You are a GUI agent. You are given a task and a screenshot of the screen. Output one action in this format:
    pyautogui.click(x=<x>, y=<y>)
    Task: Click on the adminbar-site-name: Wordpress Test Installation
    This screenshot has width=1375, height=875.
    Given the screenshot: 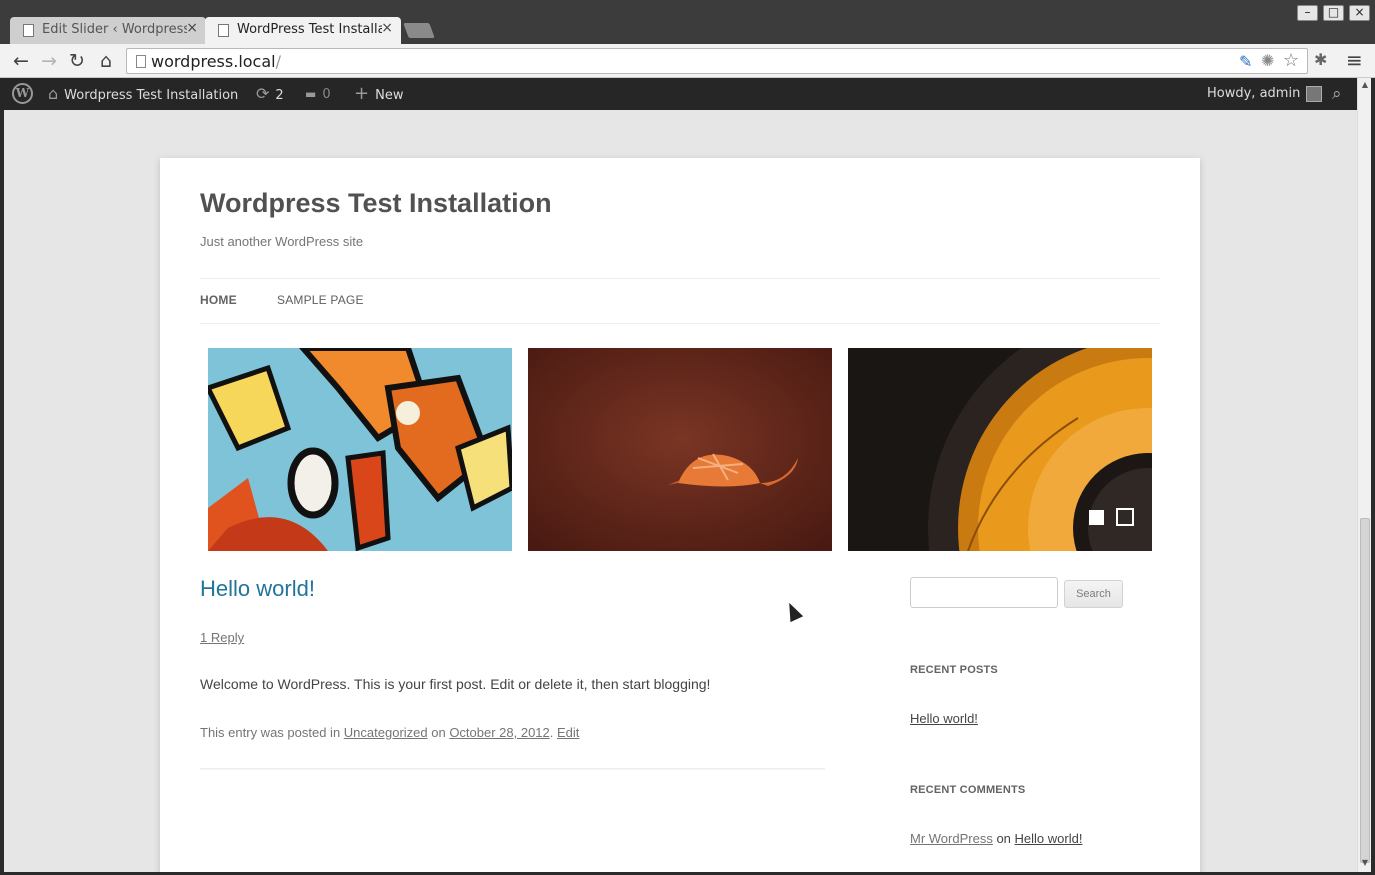 What is the action you would take?
    pyautogui.click(x=151, y=95)
    